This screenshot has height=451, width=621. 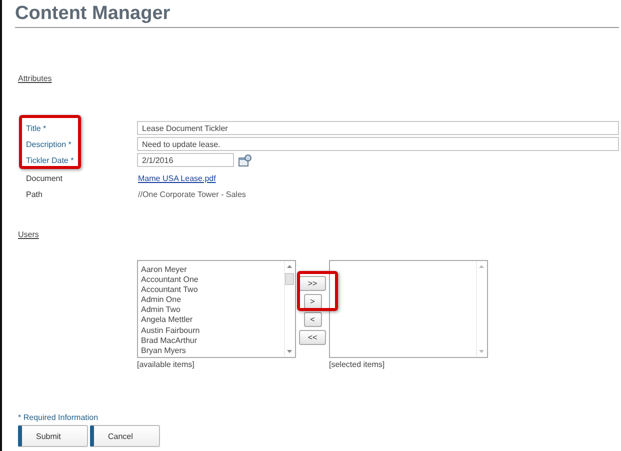 I want to click on page-title: Content Manager, so click(x=93, y=14).